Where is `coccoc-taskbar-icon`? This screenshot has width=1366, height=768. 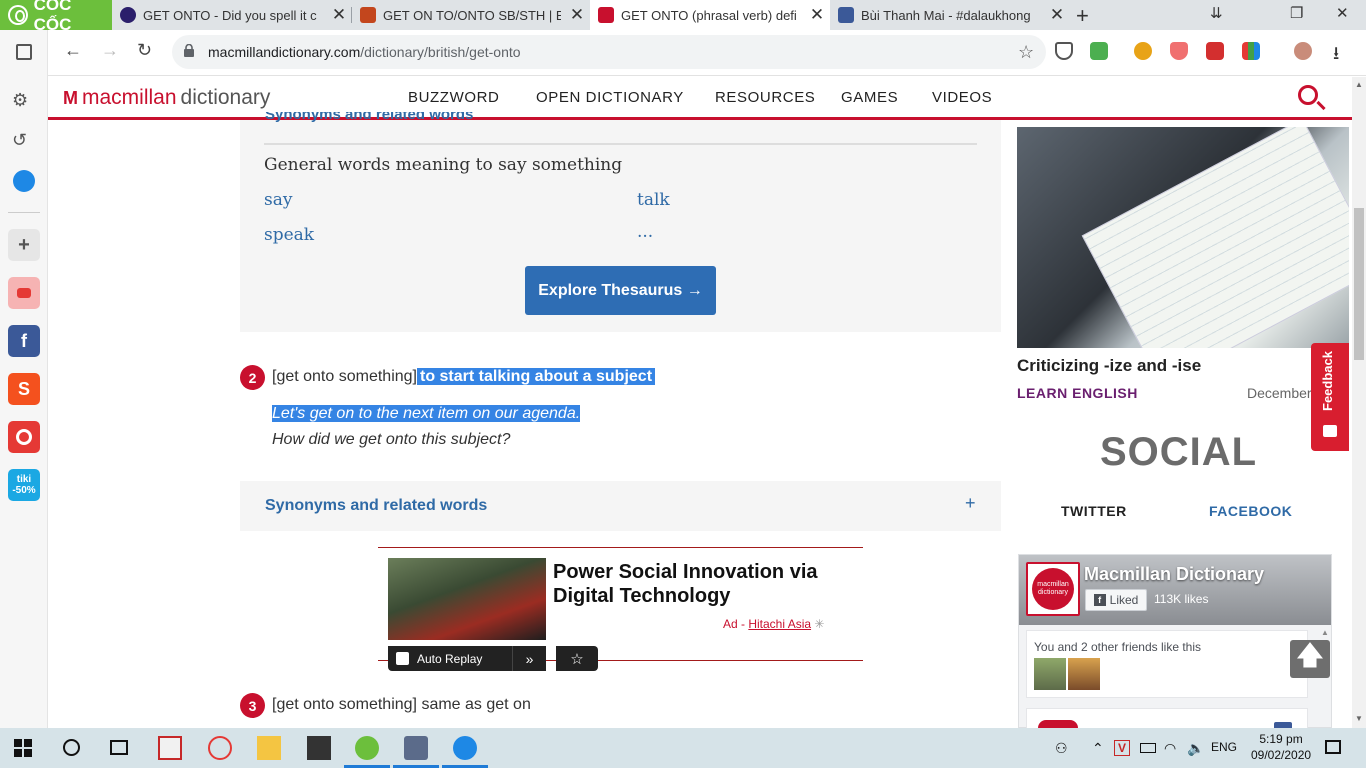 coccoc-taskbar-icon is located at coordinates (367, 748).